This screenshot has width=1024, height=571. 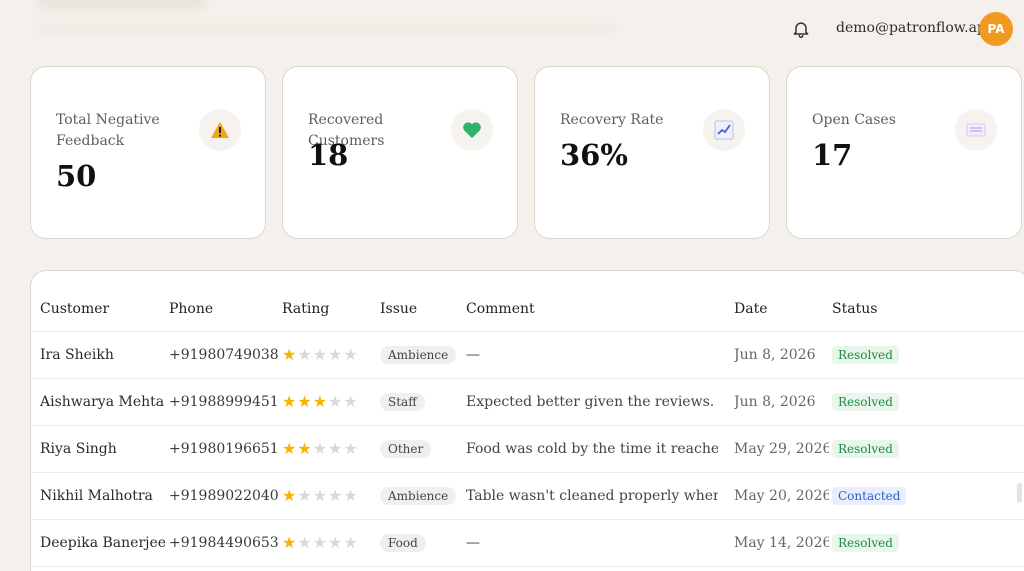 I want to click on column-header-comment: Comment, so click(x=592, y=309).